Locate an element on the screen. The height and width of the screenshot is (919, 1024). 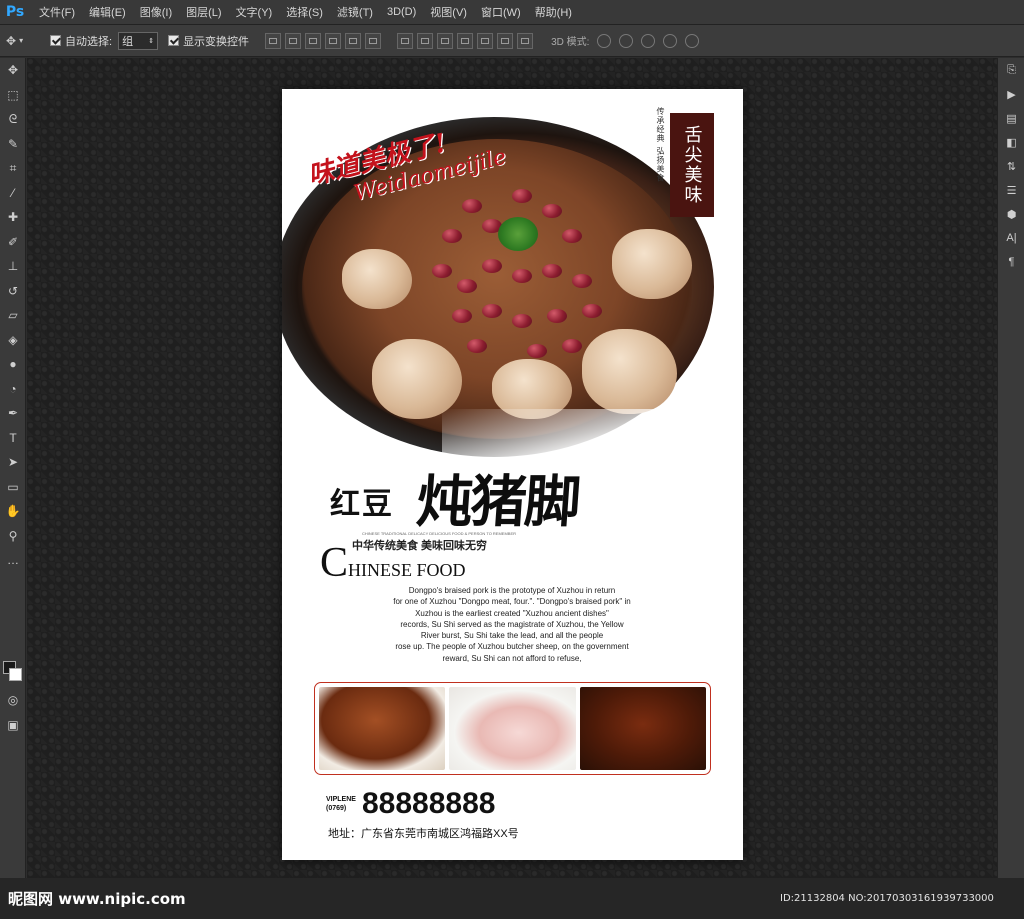
menu-view: 视图(V) is located at coordinates (448, 12).